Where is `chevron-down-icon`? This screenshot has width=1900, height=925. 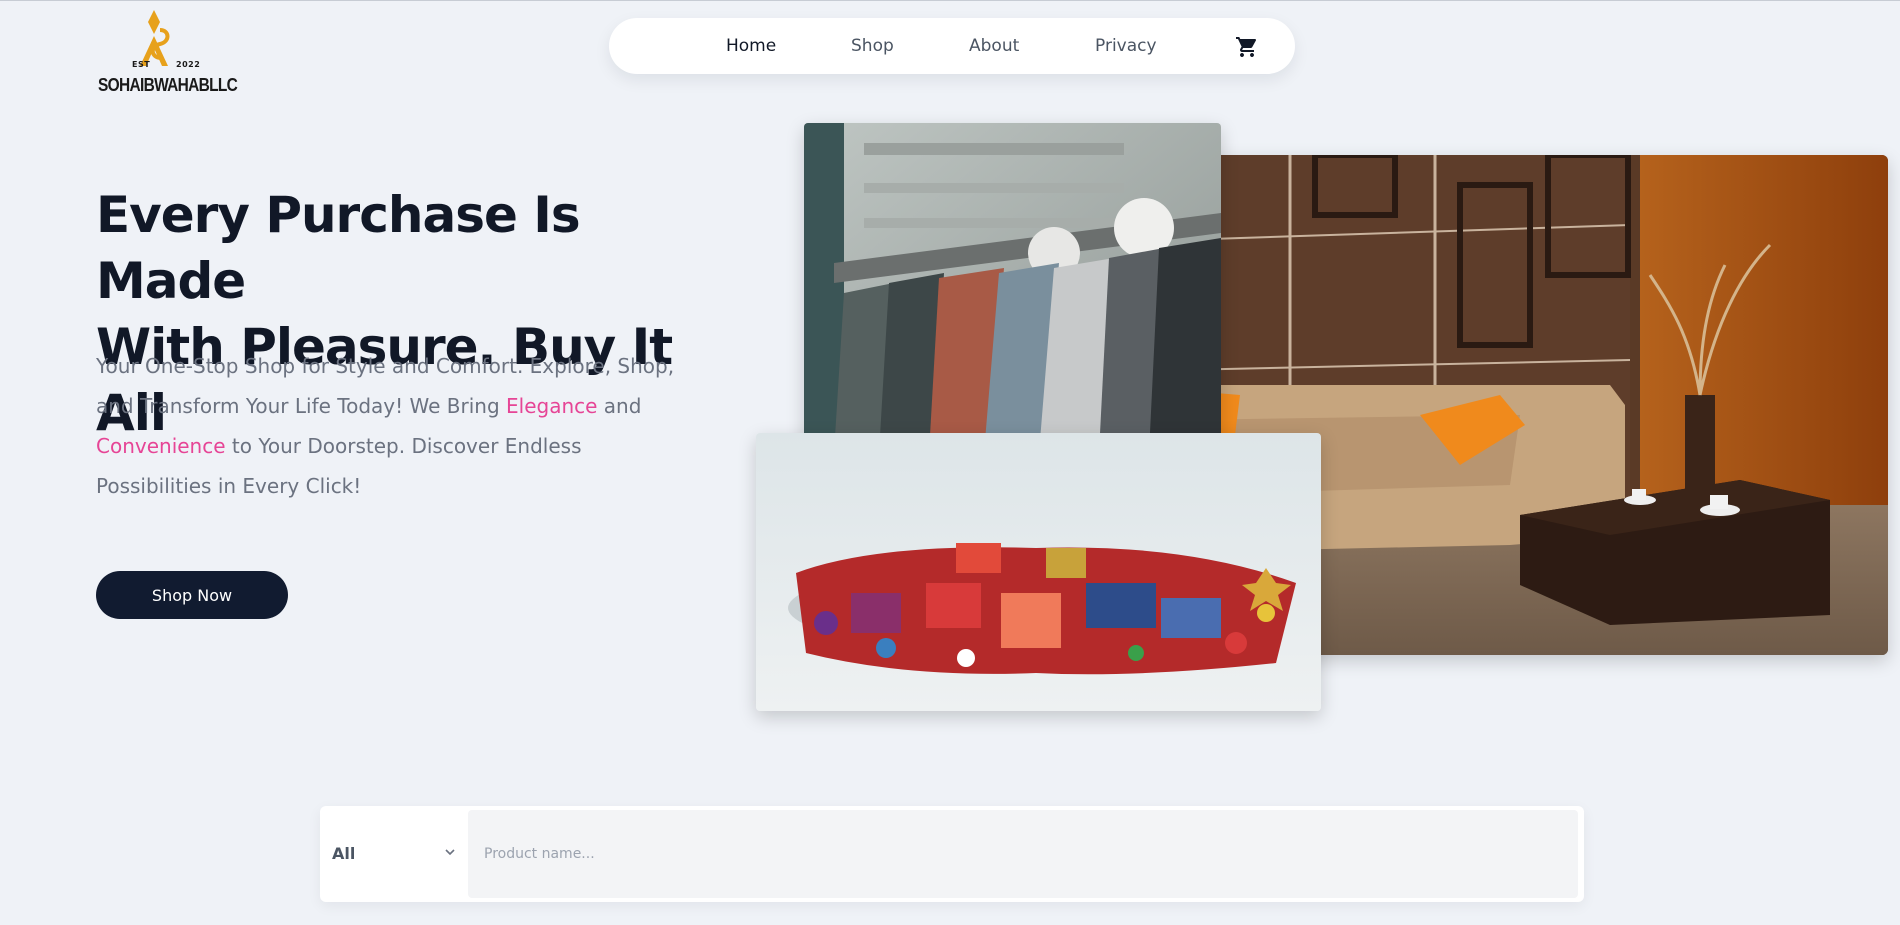
chevron-down-icon is located at coordinates (450, 852).